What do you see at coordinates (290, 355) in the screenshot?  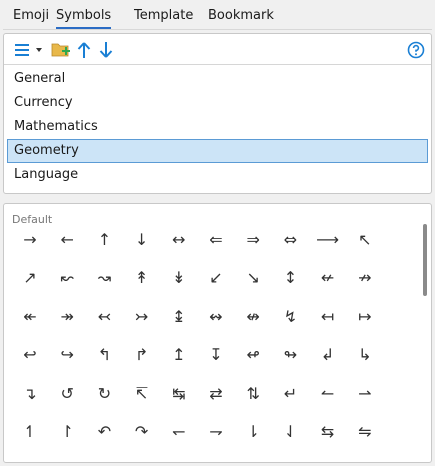 I see `symbol-cell: ↬` at bounding box center [290, 355].